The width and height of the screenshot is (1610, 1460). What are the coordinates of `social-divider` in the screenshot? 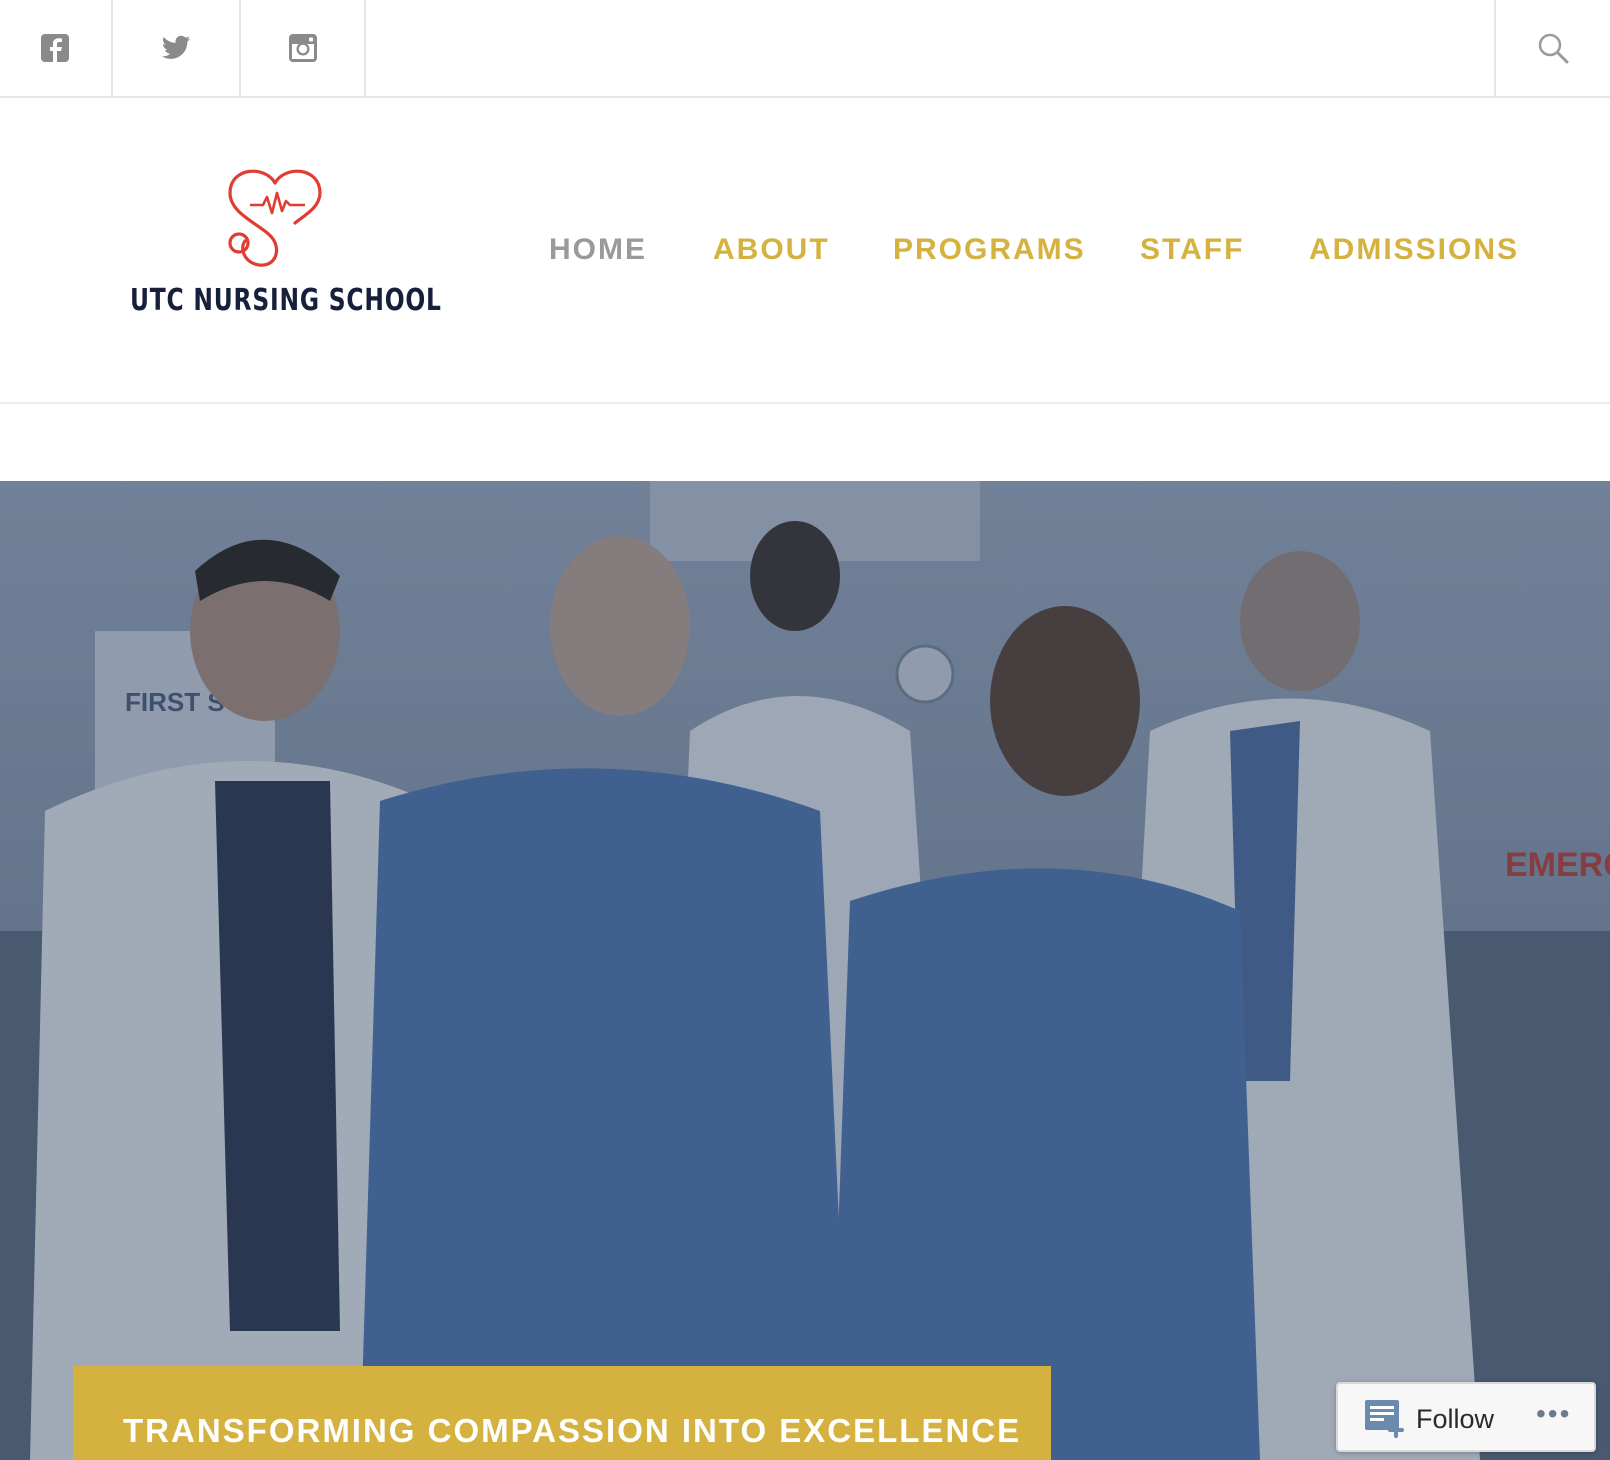 It's located at (365, 48).